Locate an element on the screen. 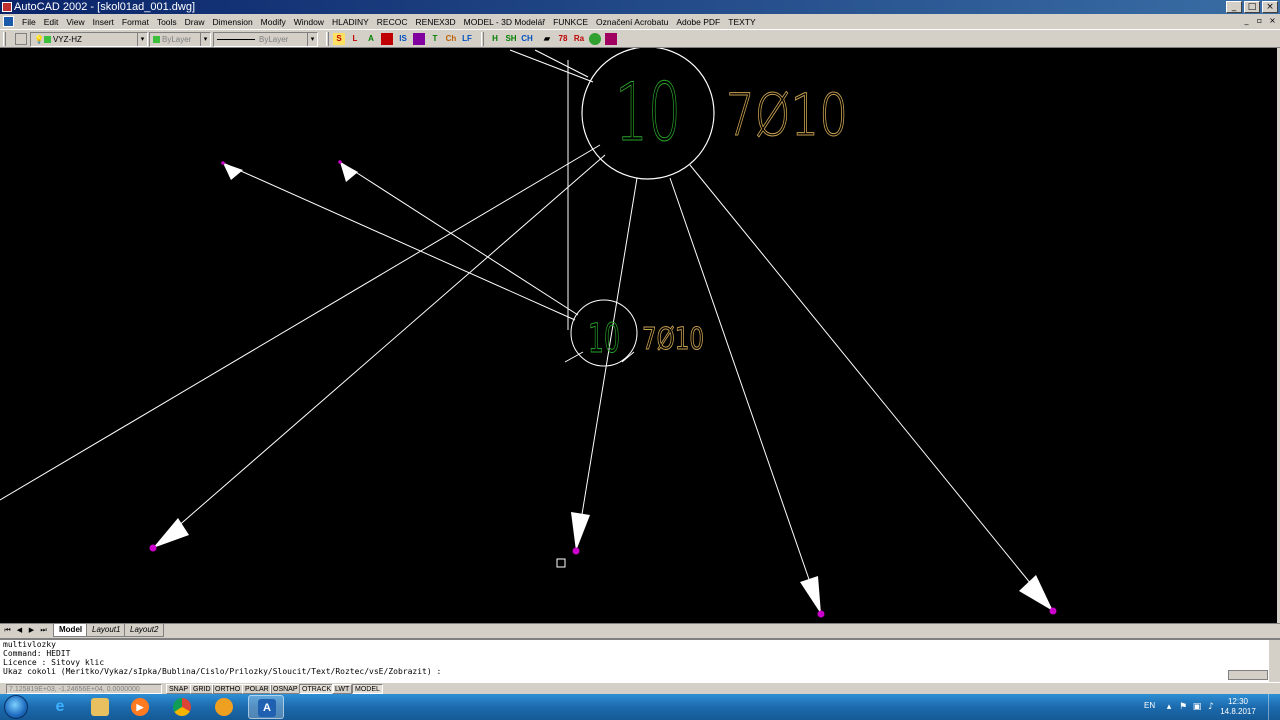 This screenshot has width=1280, height=720. otrack-toggle: OTRACK is located at coordinates (317, 689).